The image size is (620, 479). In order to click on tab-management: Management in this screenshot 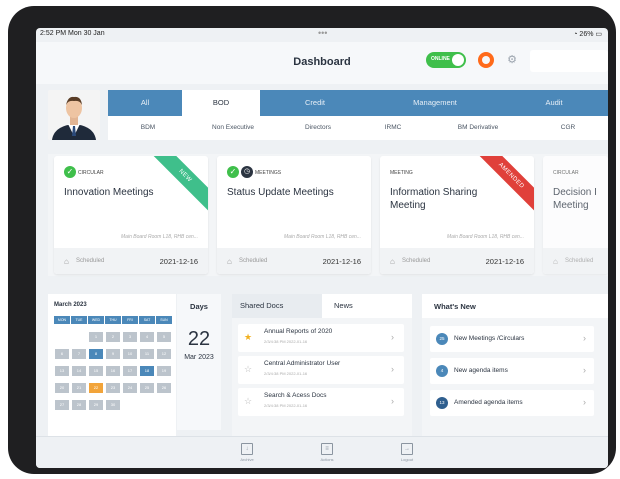, I will do `click(435, 103)`.